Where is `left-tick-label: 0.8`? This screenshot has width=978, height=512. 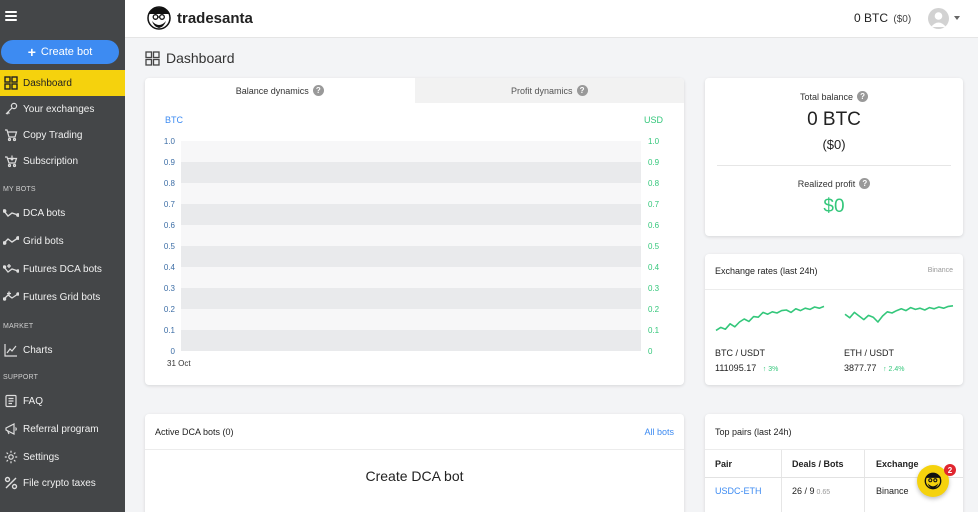 left-tick-label: 0.8 is located at coordinates (170, 183).